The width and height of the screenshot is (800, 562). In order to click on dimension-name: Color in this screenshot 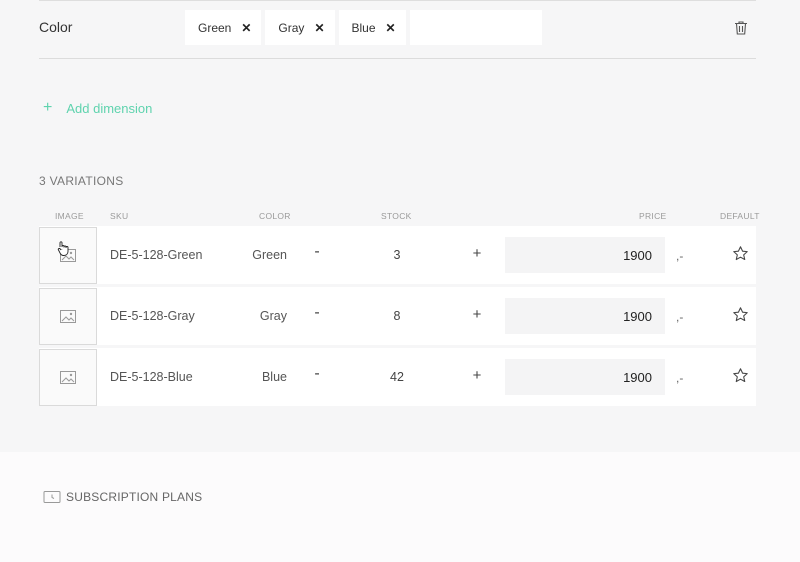, I will do `click(56, 27)`.